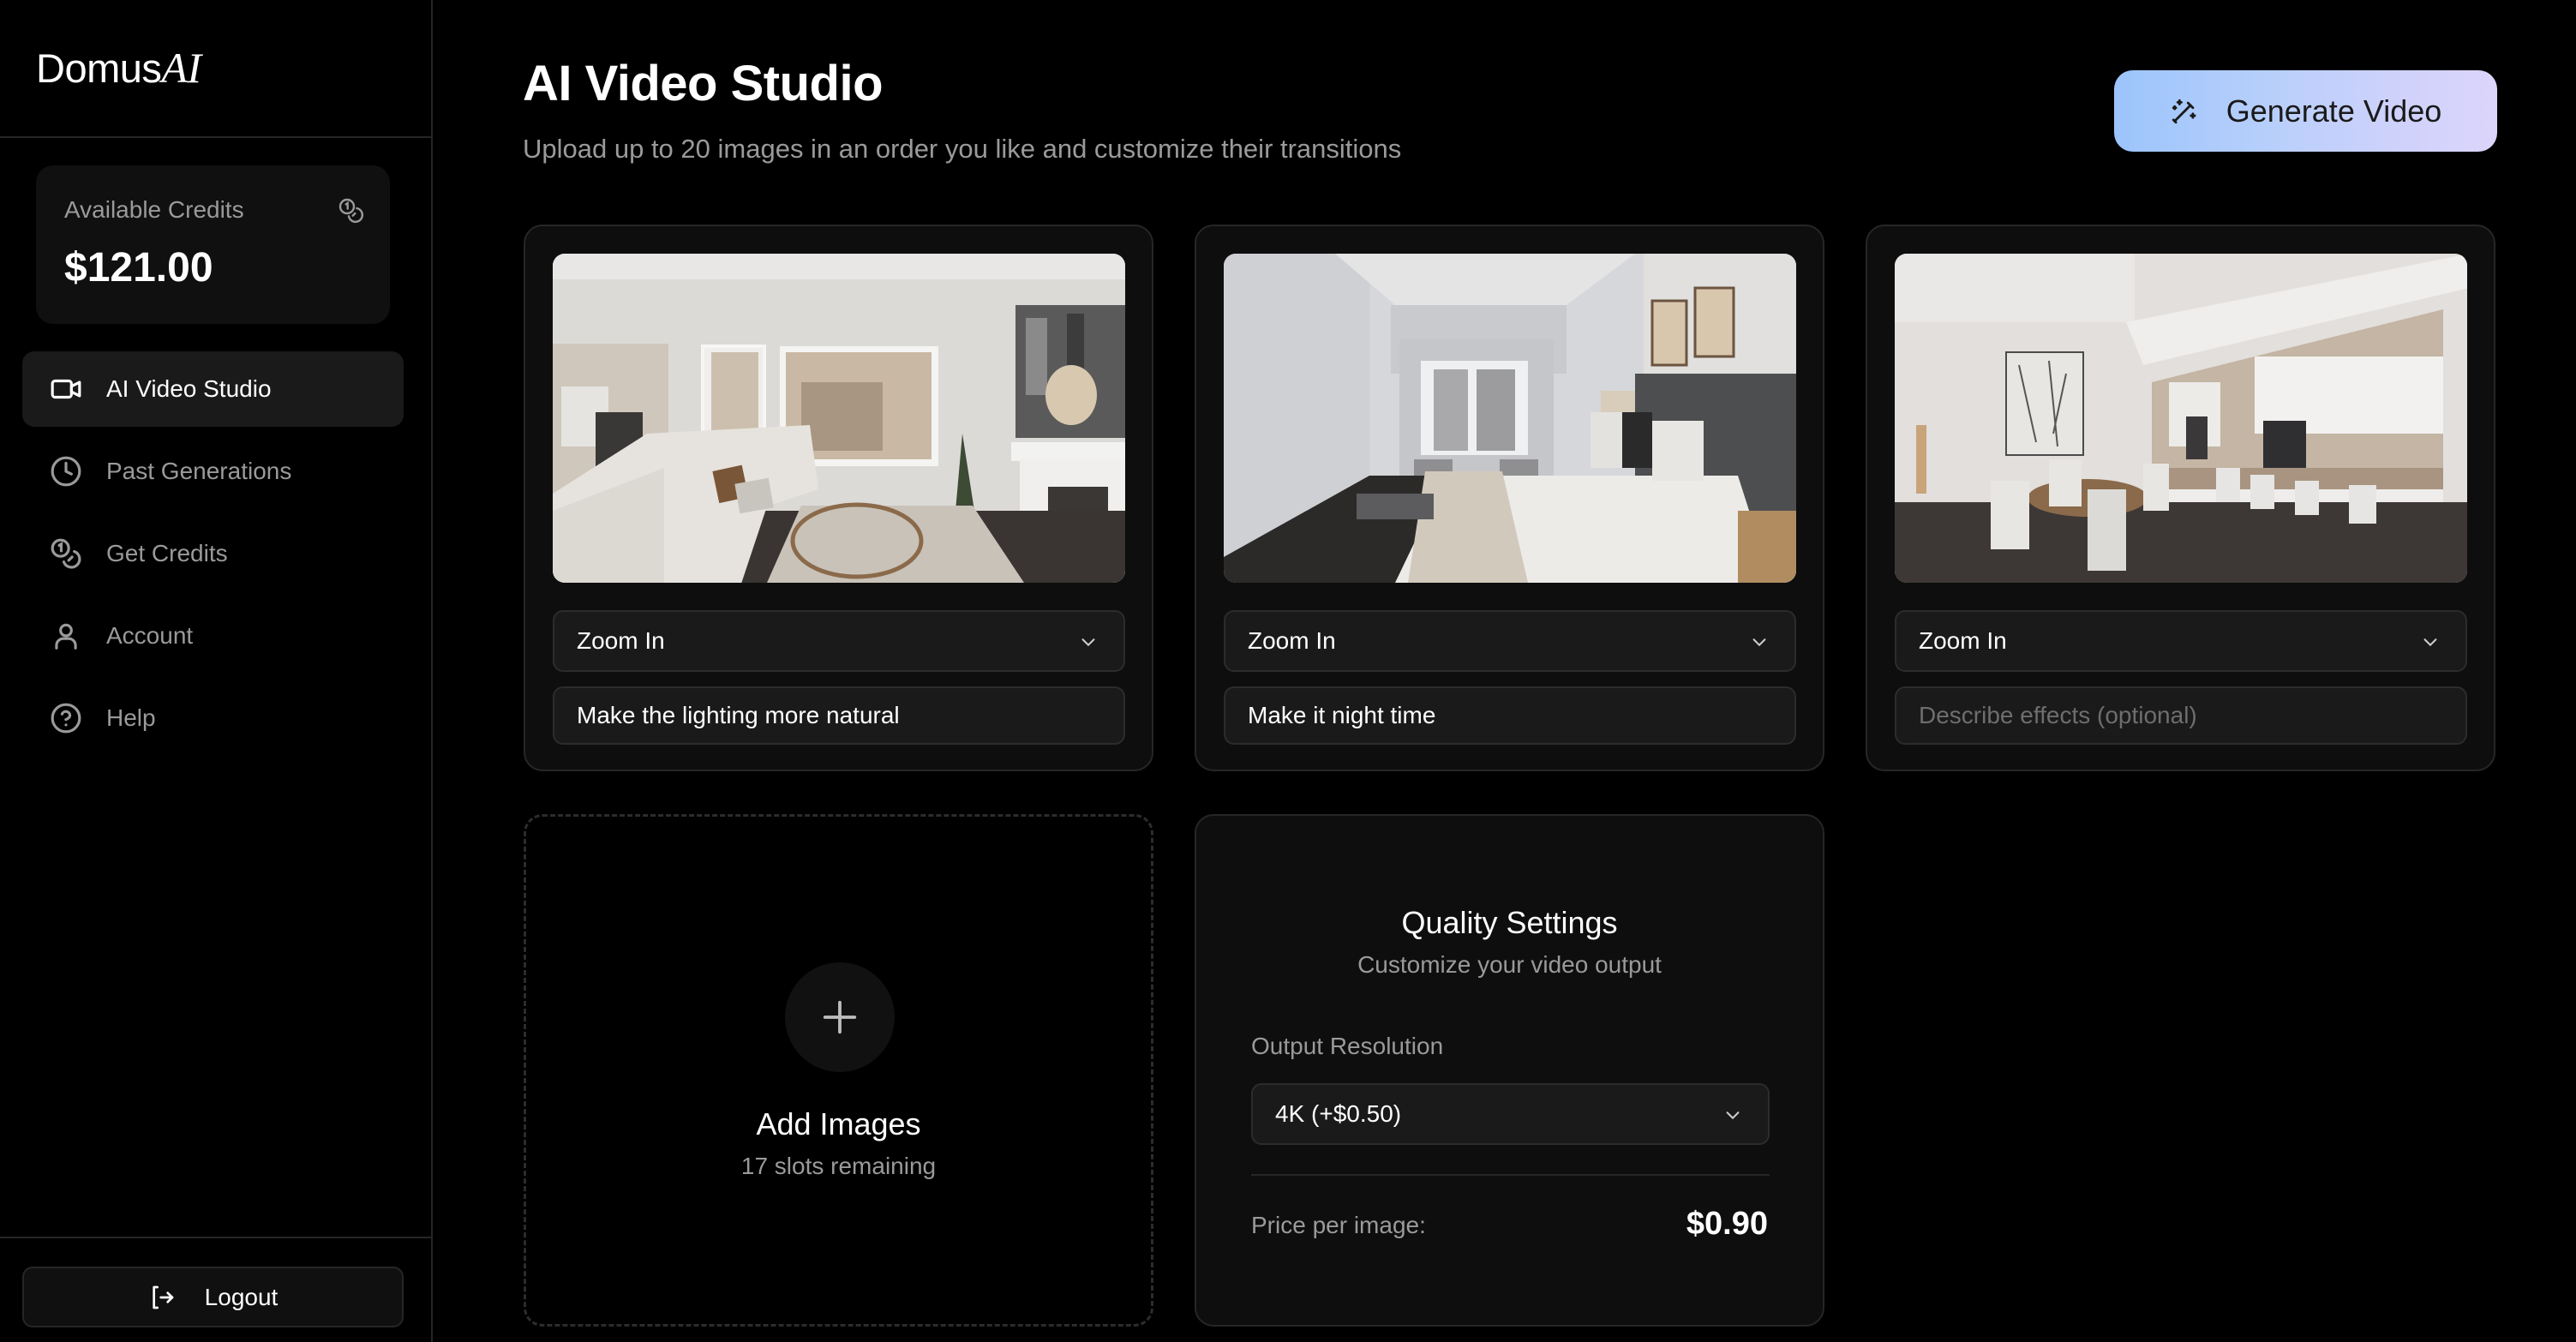 This screenshot has height=1342, width=2576. I want to click on clock-icon, so click(66, 471).